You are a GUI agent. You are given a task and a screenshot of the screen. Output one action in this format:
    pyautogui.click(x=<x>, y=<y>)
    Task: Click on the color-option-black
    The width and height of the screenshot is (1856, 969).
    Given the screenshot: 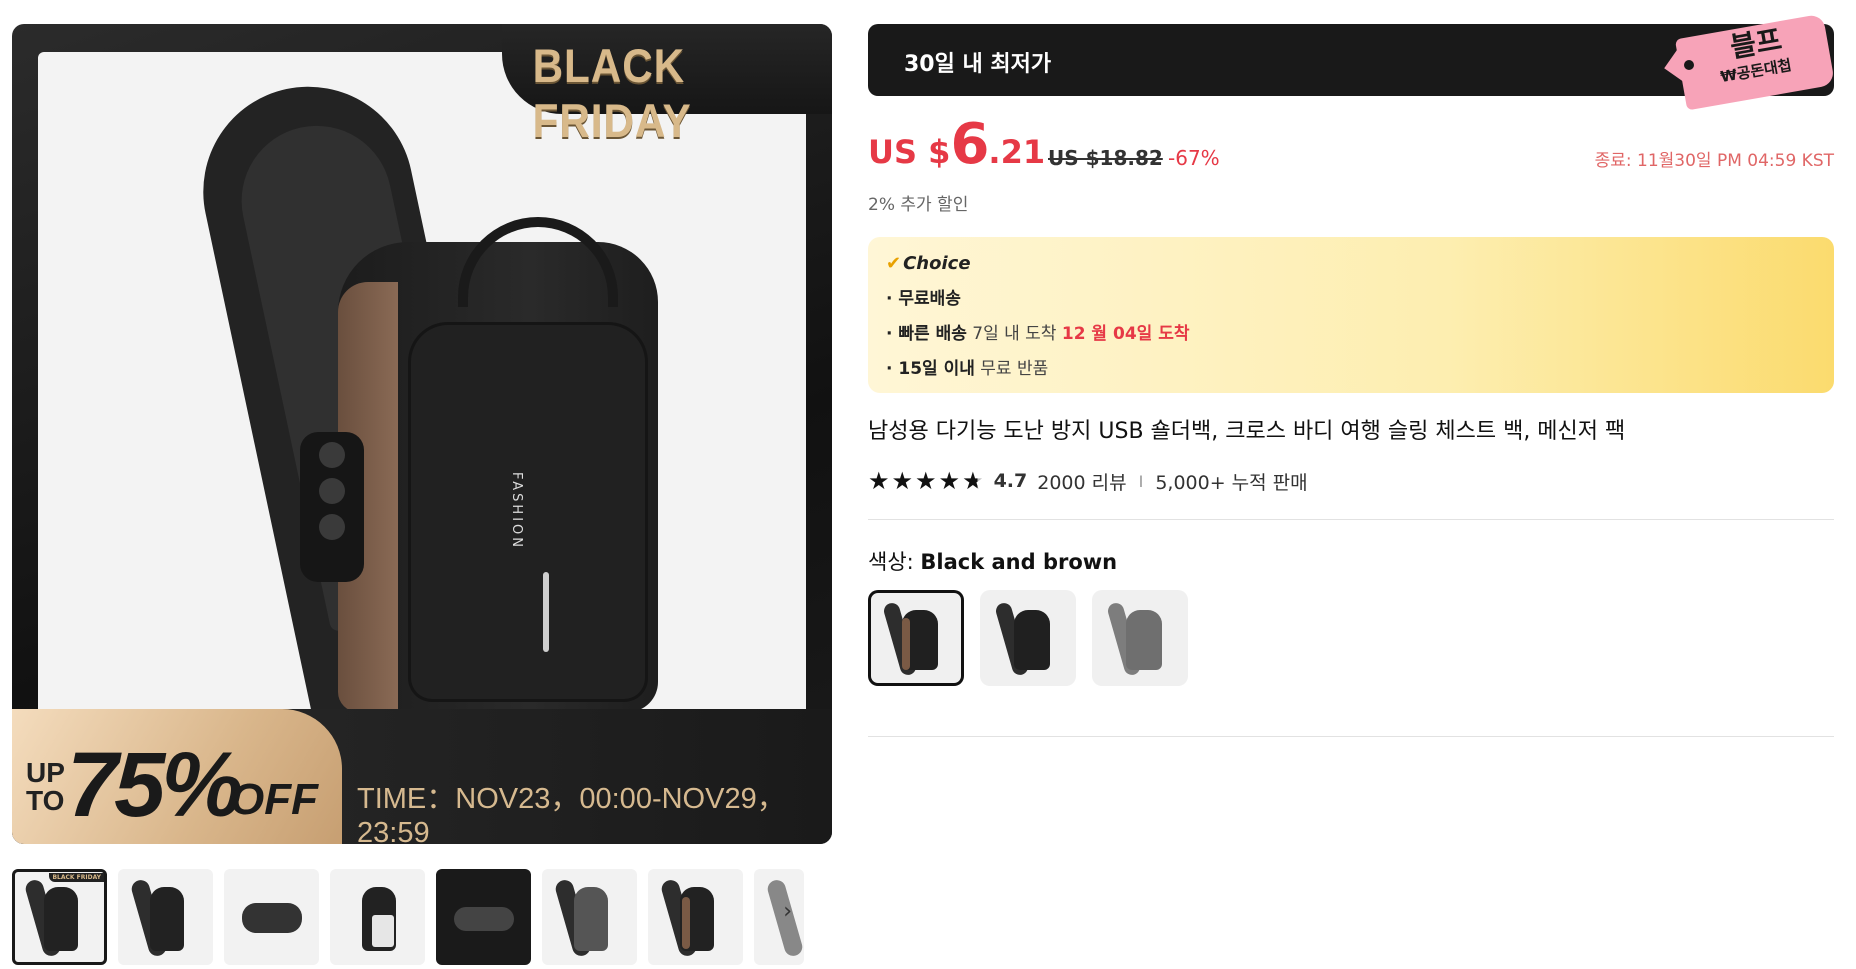 What is the action you would take?
    pyautogui.click(x=1028, y=638)
    